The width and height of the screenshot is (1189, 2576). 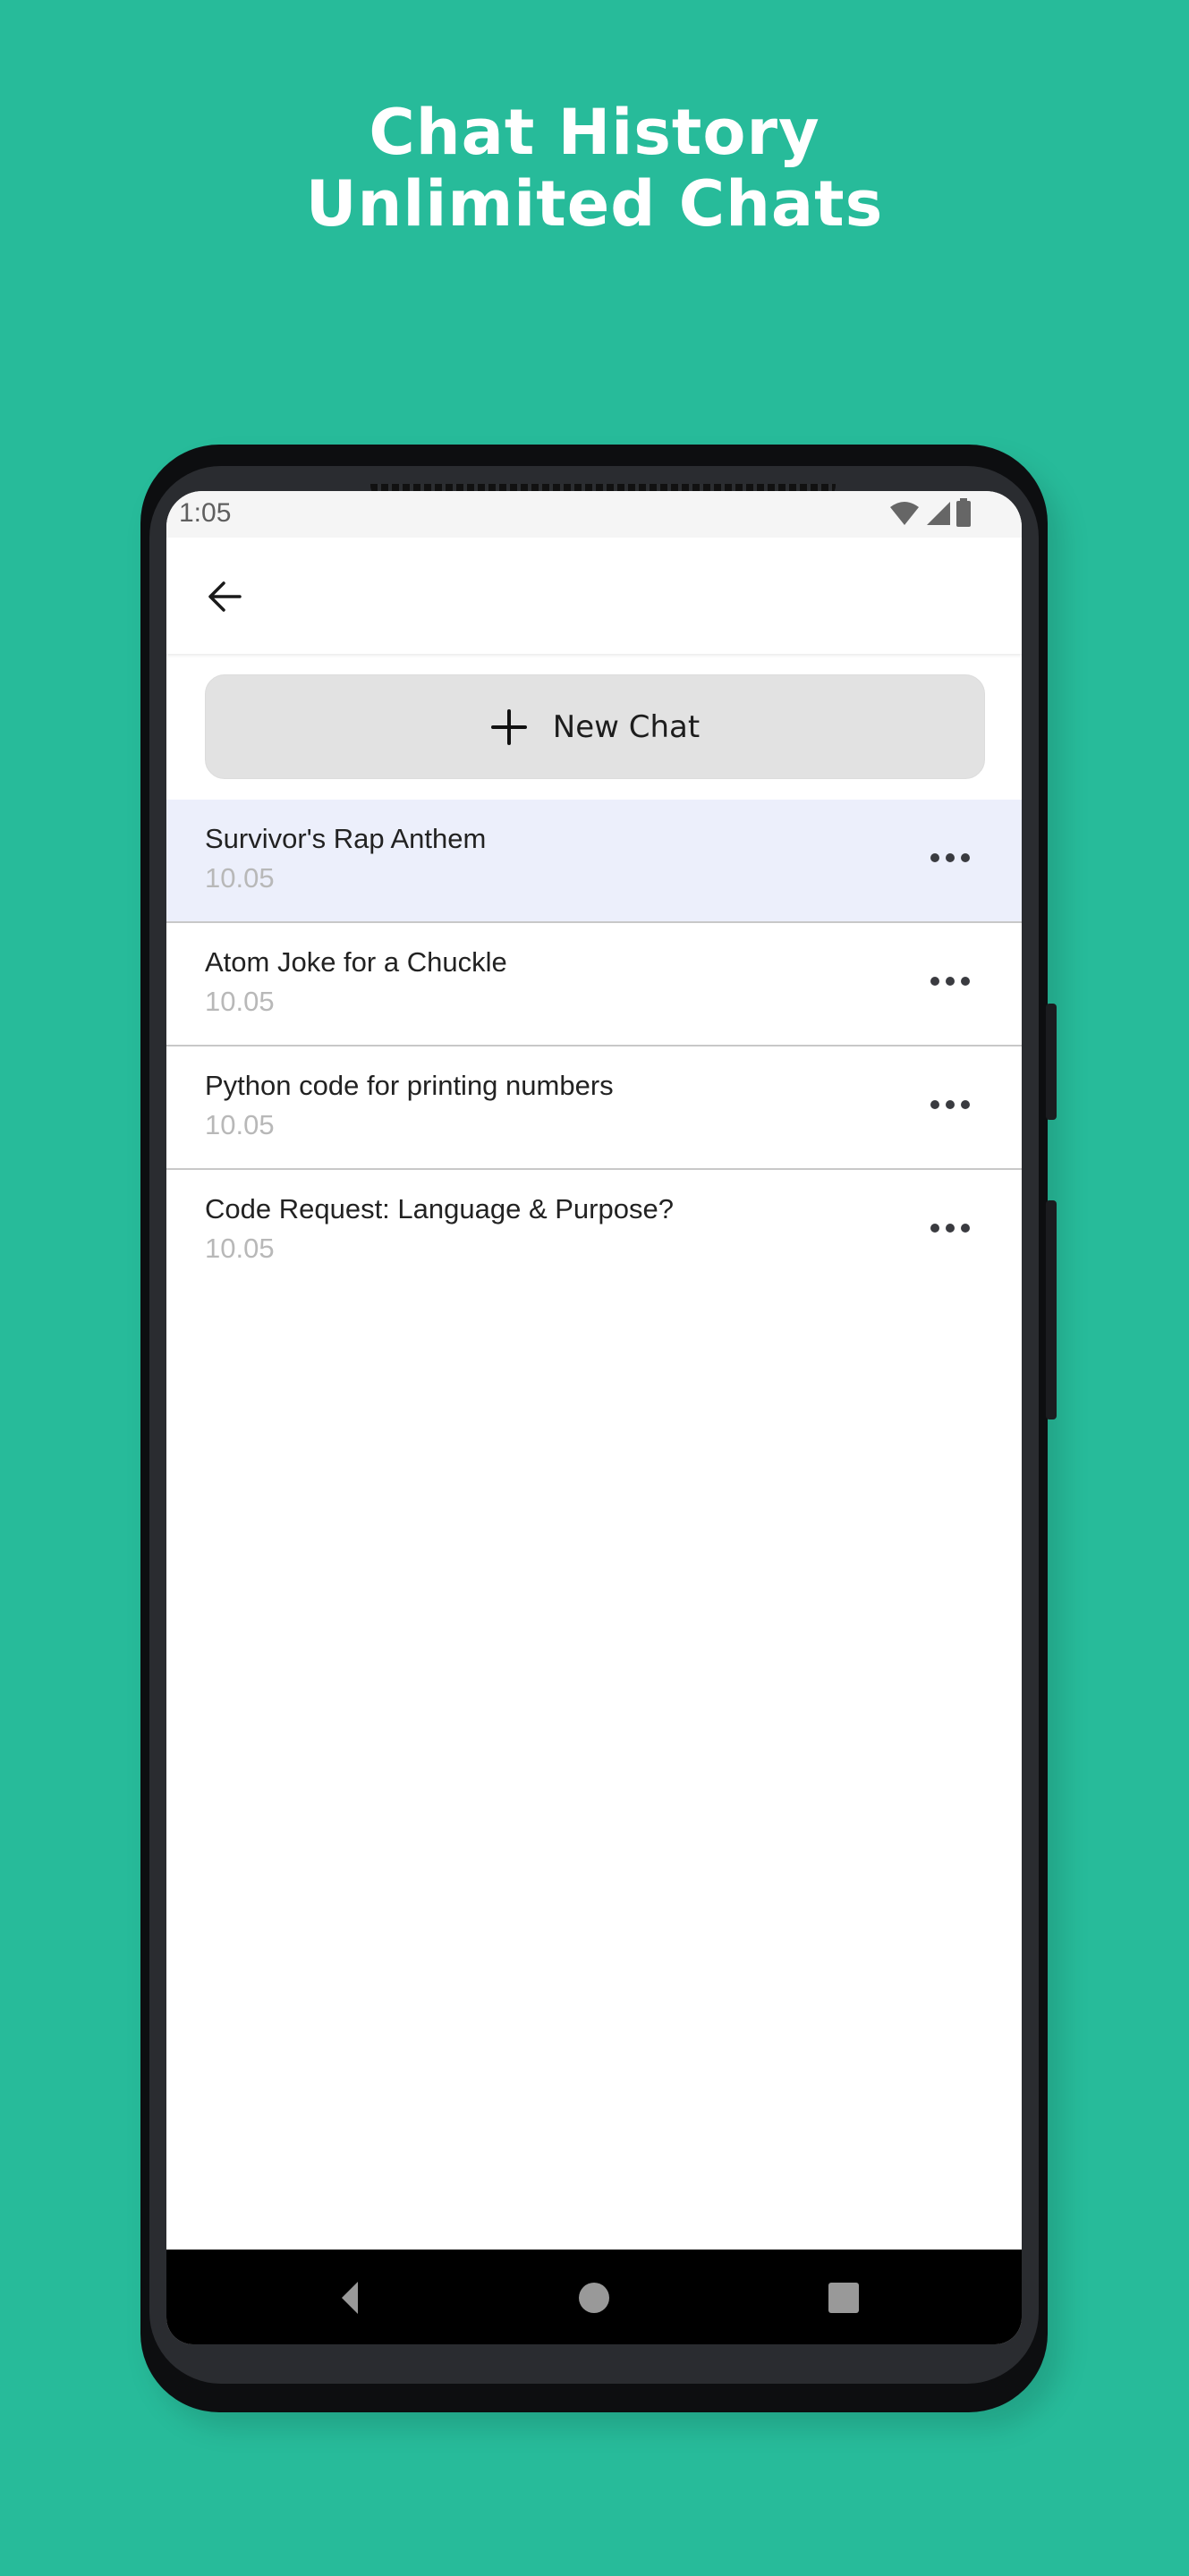 I want to click on nav-home-button, so click(x=594, y=2298).